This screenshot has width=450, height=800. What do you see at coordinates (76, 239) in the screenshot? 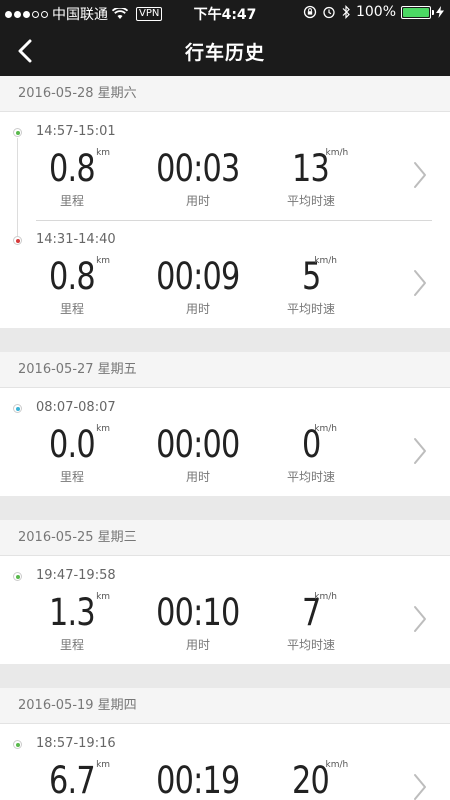
I see `trip-time-range: 14:31-14:40` at bounding box center [76, 239].